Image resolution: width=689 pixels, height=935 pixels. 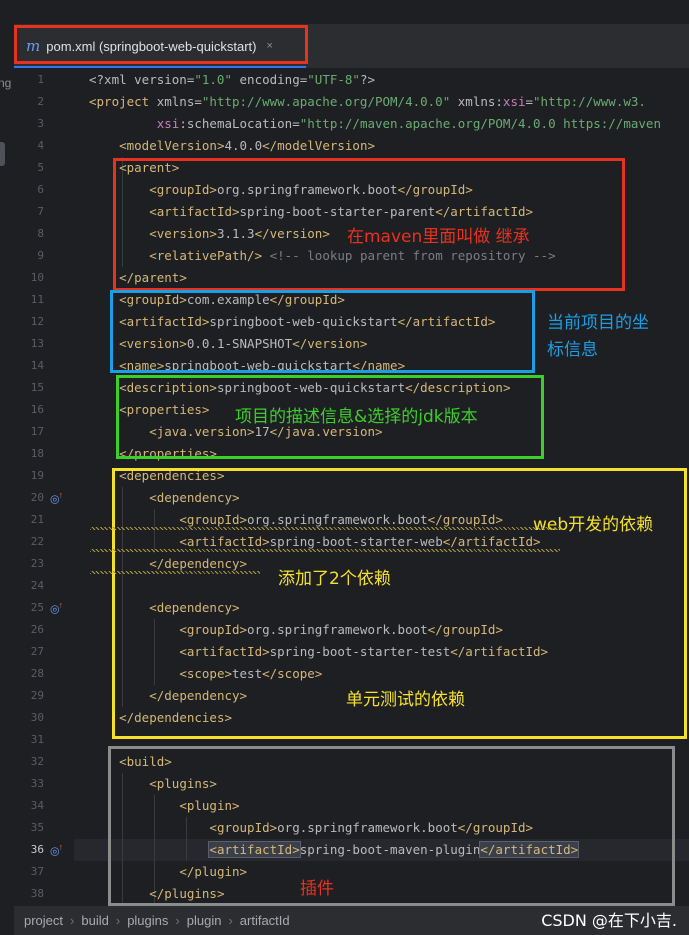 I want to click on line-number: 1, so click(x=40, y=79).